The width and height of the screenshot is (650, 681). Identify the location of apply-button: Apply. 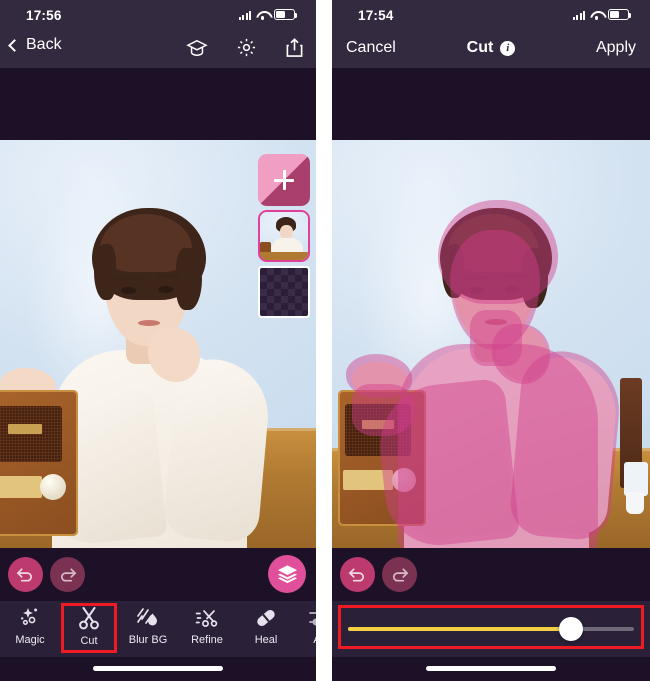
(616, 48).